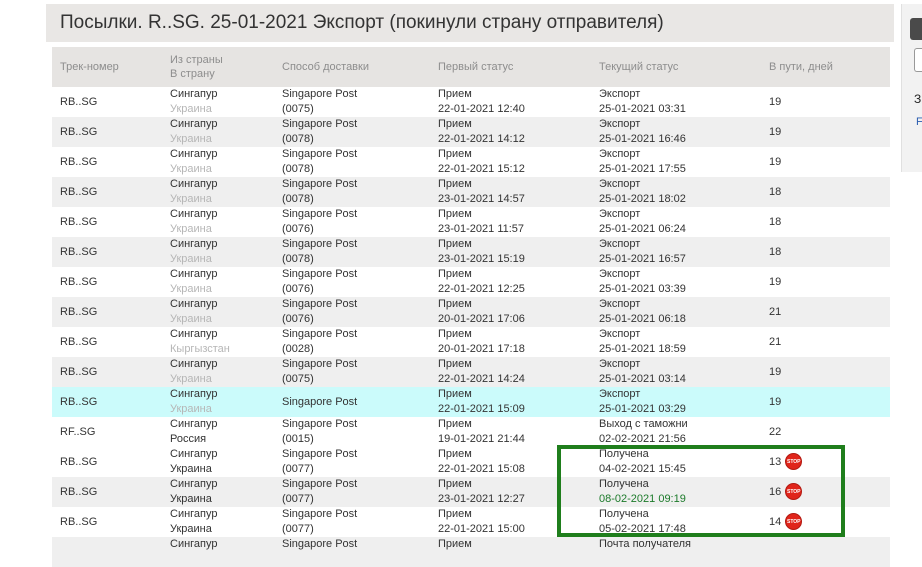 The width and height of the screenshot is (922, 567). Describe the element at coordinates (481, 289) in the screenshot. I see `first-status-date: 22-01-2021 12:25` at that location.